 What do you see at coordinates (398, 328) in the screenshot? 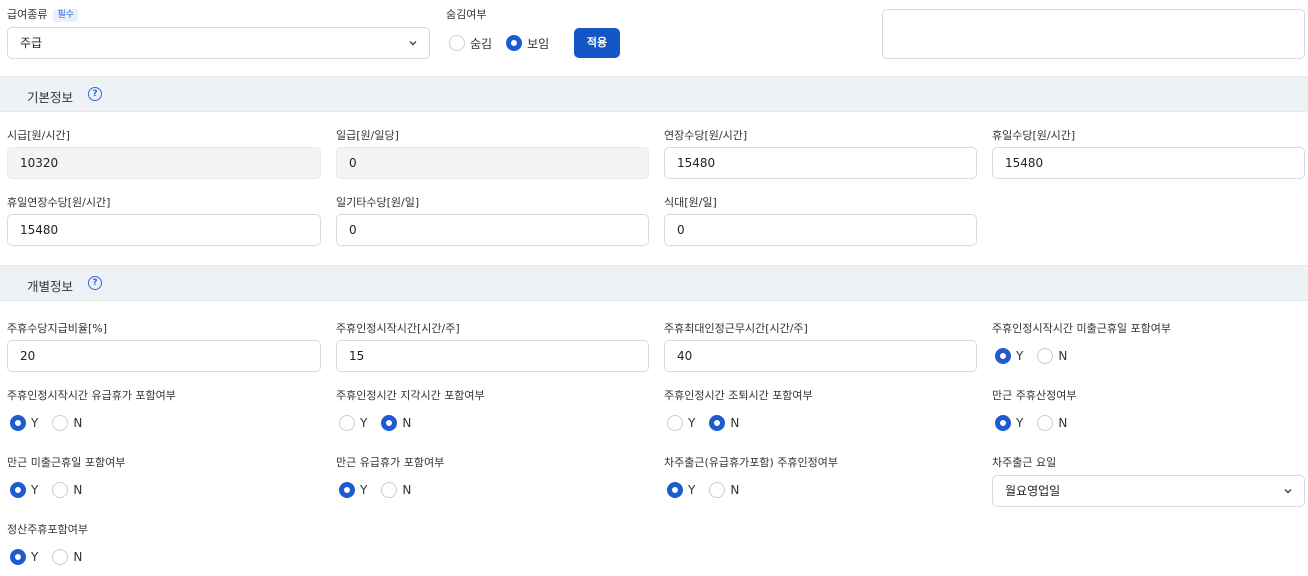
I see `field-label: 주휴인정시작시간[시간/주]` at bounding box center [398, 328].